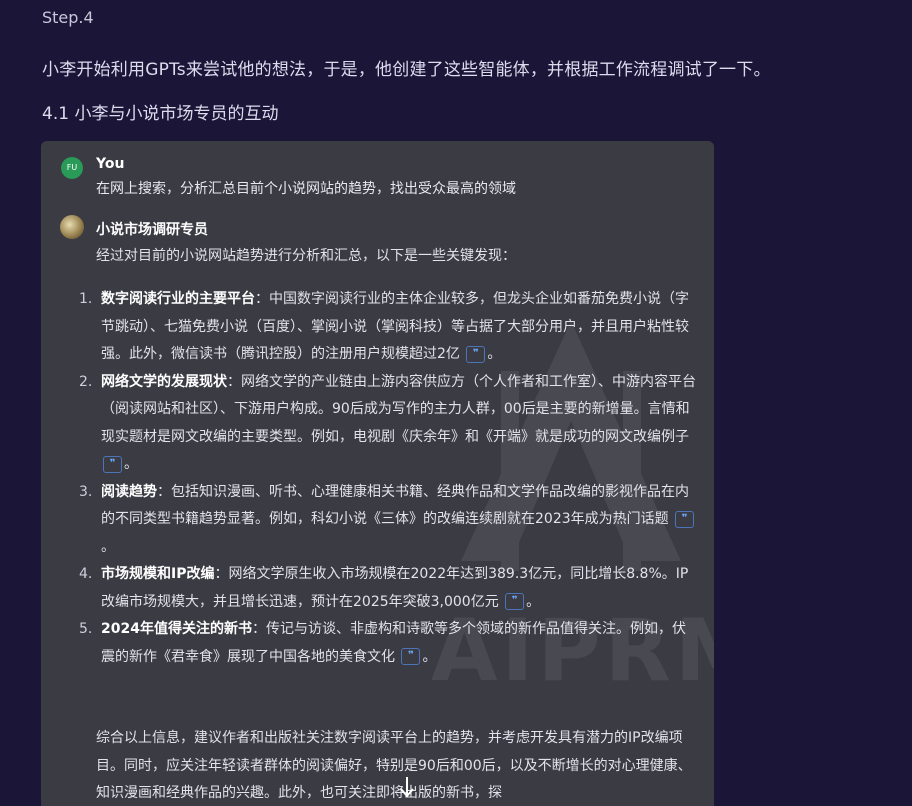  Describe the element at coordinates (110, 164) in the screenshot. I see `user-name: You` at that location.